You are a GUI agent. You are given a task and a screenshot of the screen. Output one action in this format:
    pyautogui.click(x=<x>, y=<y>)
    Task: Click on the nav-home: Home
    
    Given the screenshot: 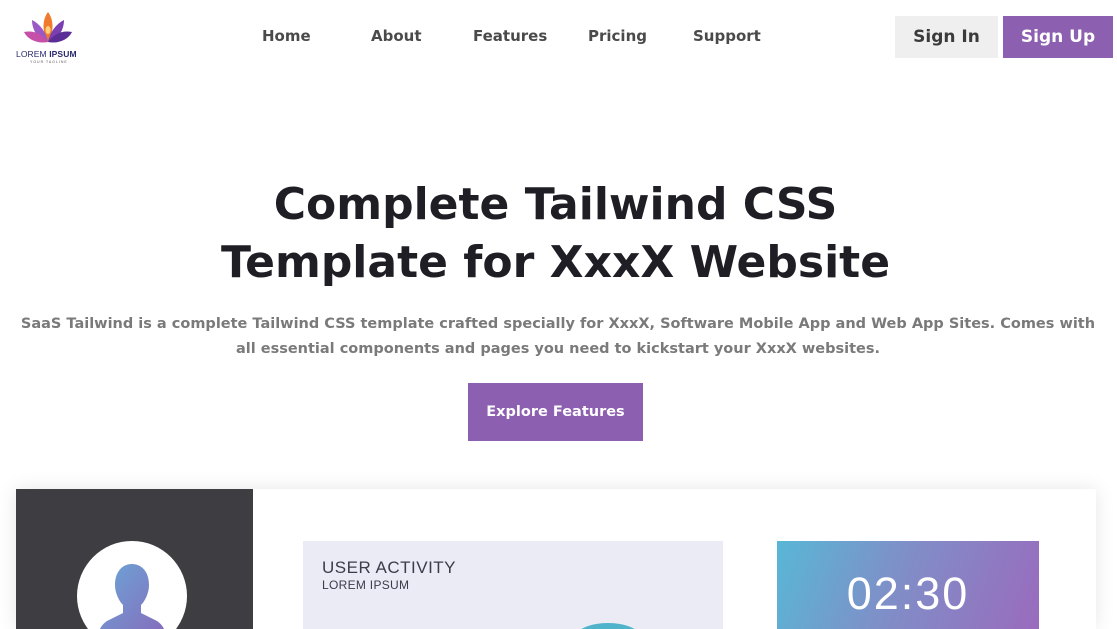 What is the action you would take?
    pyautogui.click(x=286, y=36)
    